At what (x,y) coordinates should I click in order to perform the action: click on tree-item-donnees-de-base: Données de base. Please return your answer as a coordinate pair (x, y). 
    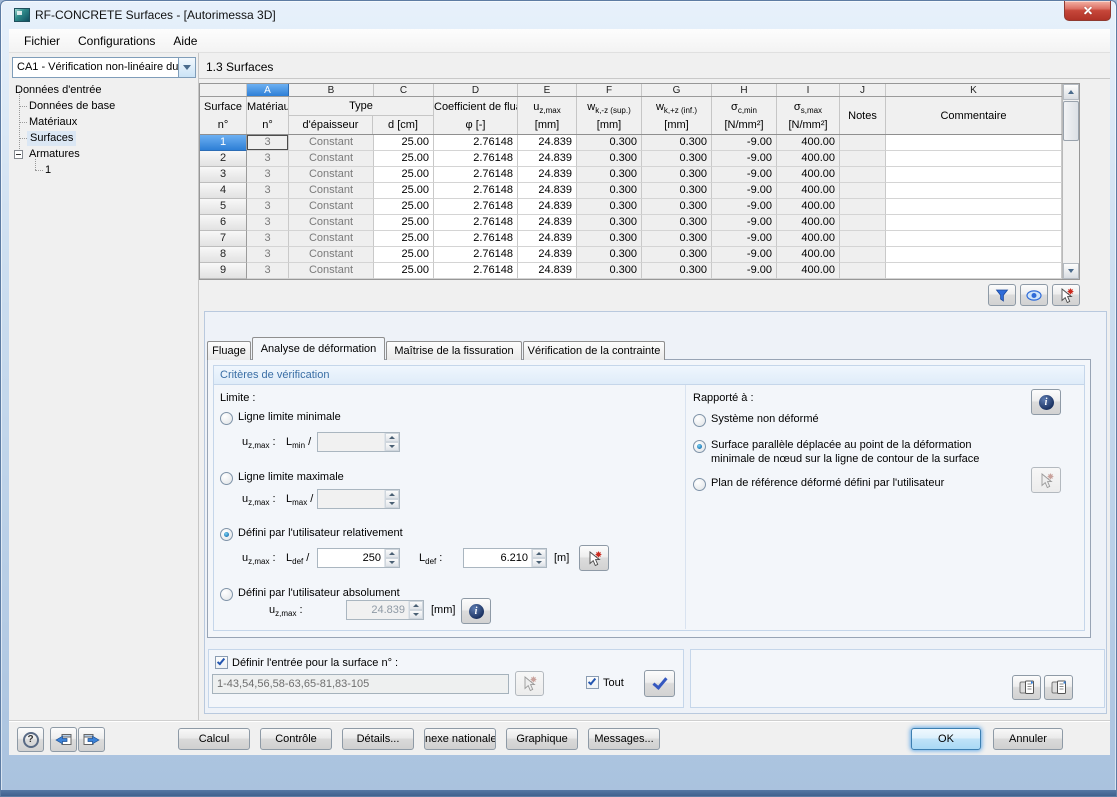
    Looking at the image, I should click on (72, 106).